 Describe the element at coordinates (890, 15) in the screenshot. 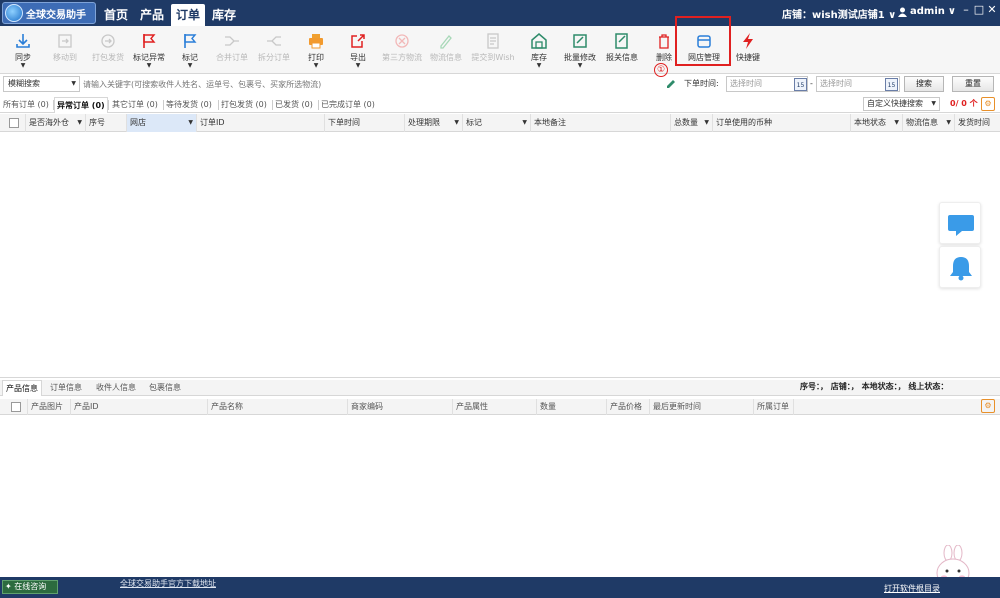

I see `chevron-down-icon: ∨` at that location.